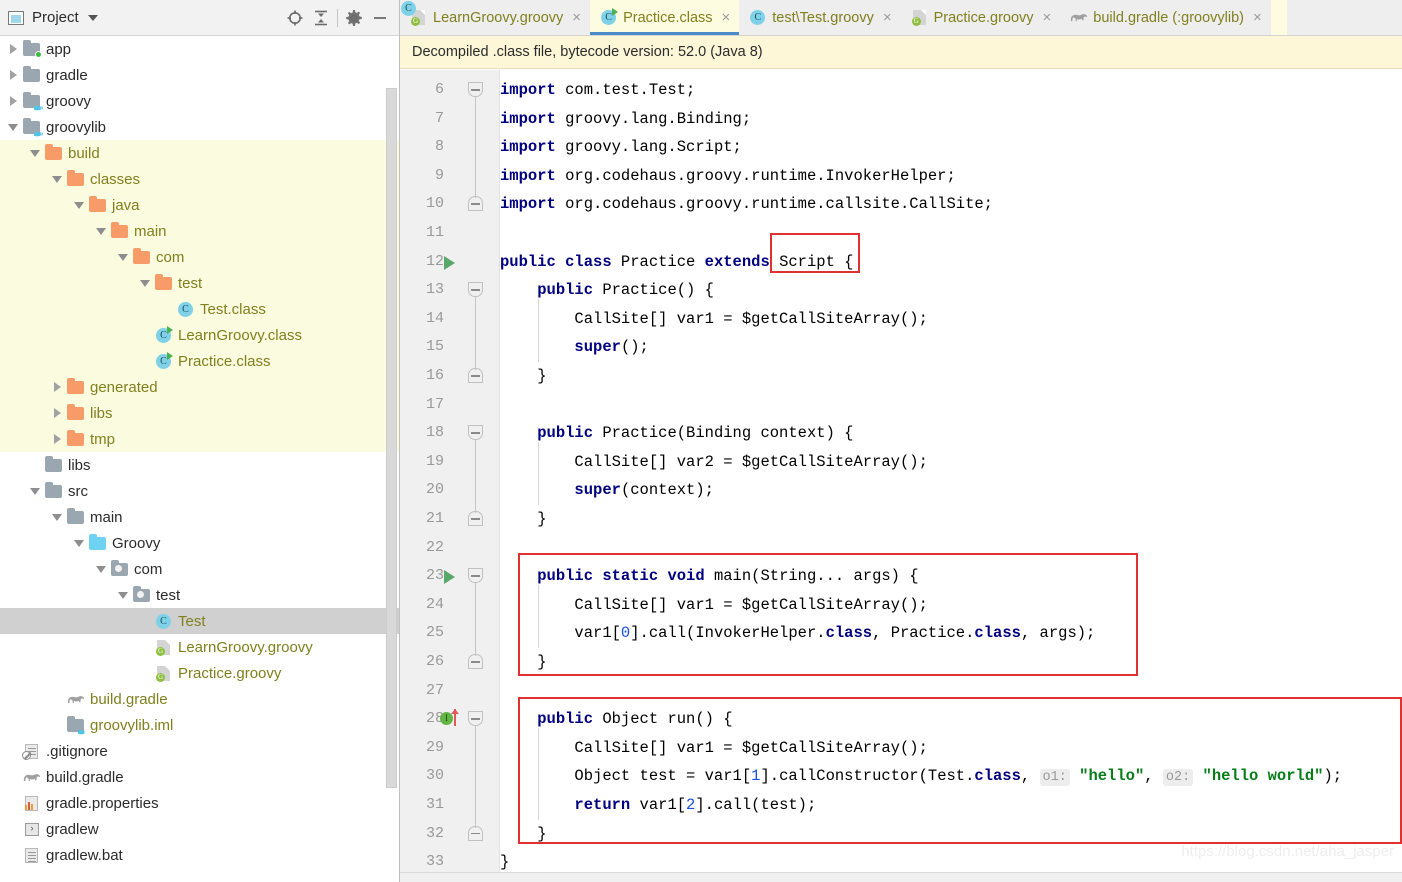  I want to click on gutter-line-9: 9, so click(450, 176).